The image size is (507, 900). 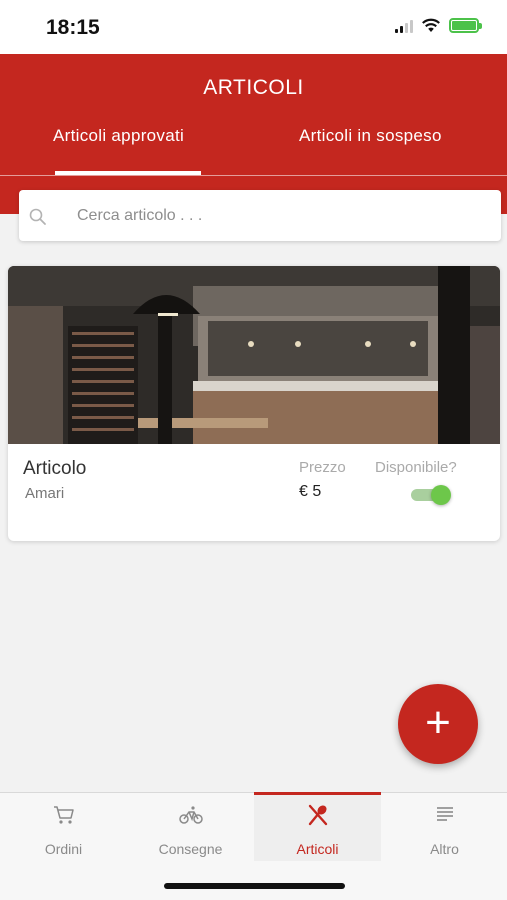 I want to click on header-divider, so click(x=253, y=175).